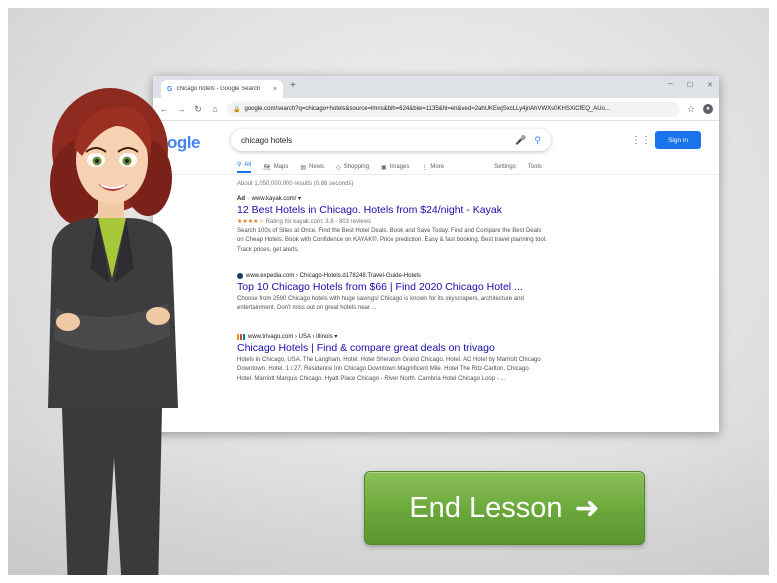  I want to click on tab-maps-label: Maps, so click(281, 167).